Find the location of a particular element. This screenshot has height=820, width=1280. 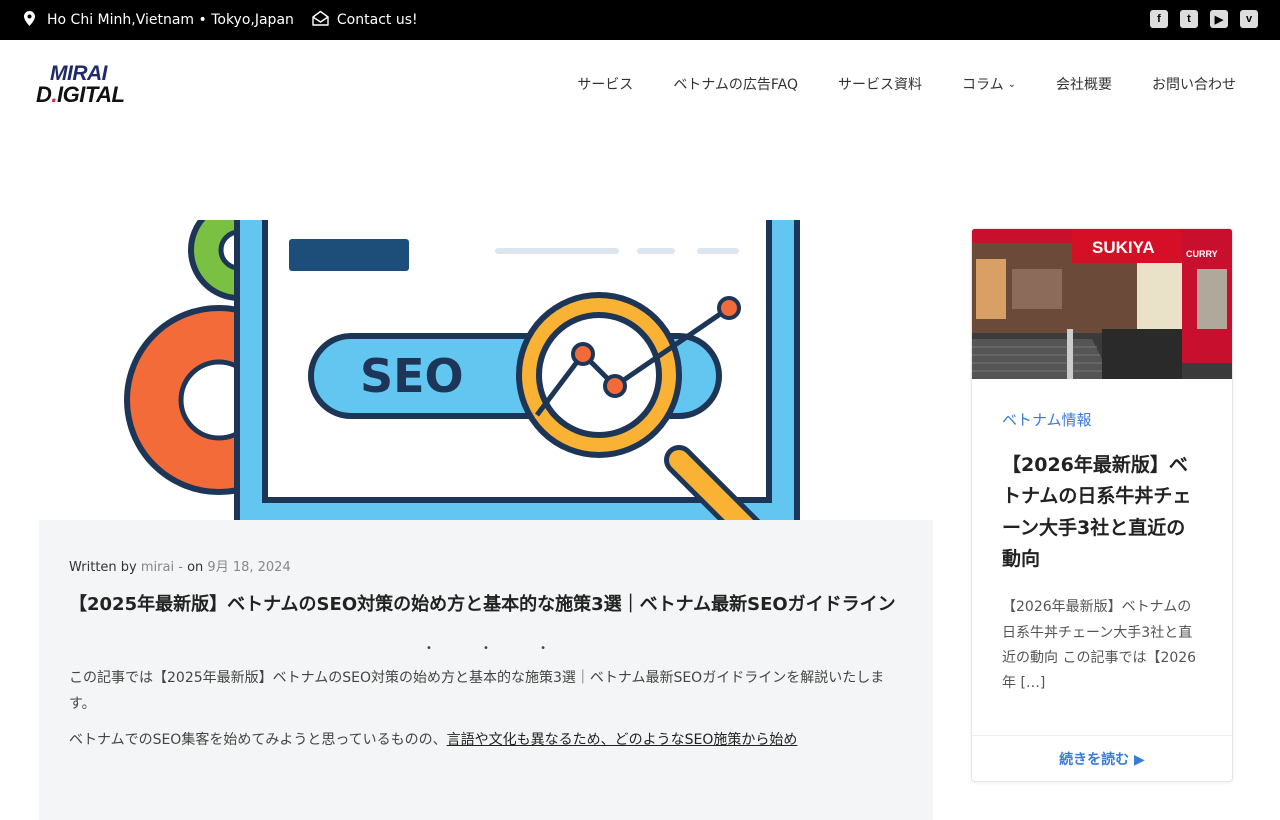

location-text: Ho Chi Minh,Vietnam • Tokyo,Japan is located at coordinates (170, 20).